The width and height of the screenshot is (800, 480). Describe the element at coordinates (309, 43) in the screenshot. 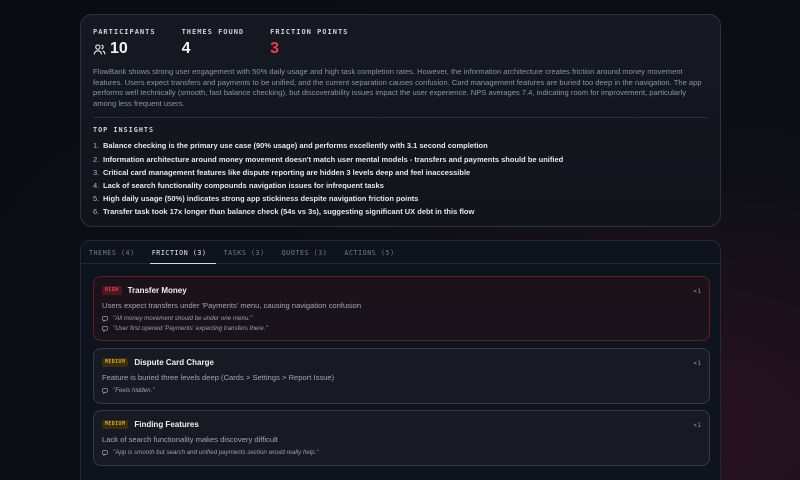

I see `stat-friction: FRICTION POINTS 3` at that location.